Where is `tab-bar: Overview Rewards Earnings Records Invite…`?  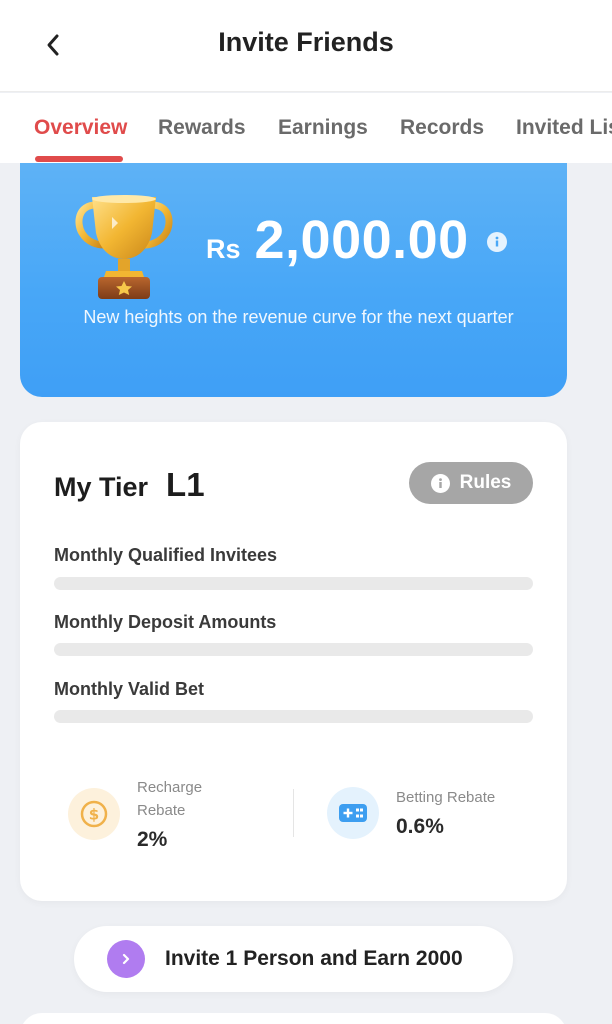
tab-bar: Overview Rewards Earnings Records Invite… is located at coordinates (306, 128).